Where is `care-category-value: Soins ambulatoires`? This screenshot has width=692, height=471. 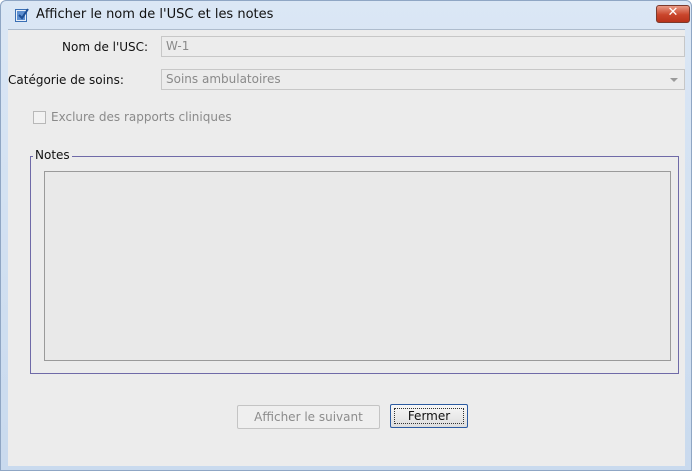
care-category-value: Soins ambulatoires is located at coordinates (223, 79).